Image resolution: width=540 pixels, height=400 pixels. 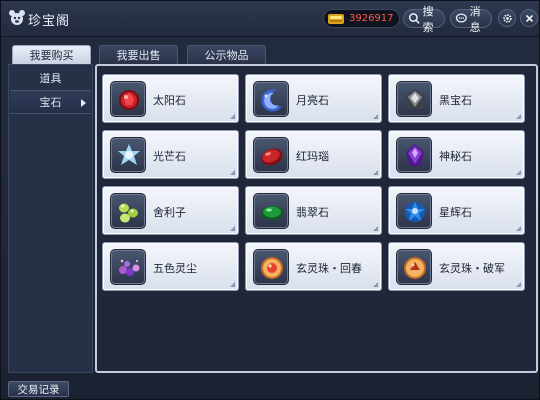 I want to click on close-button, so click(x=529, y=18).